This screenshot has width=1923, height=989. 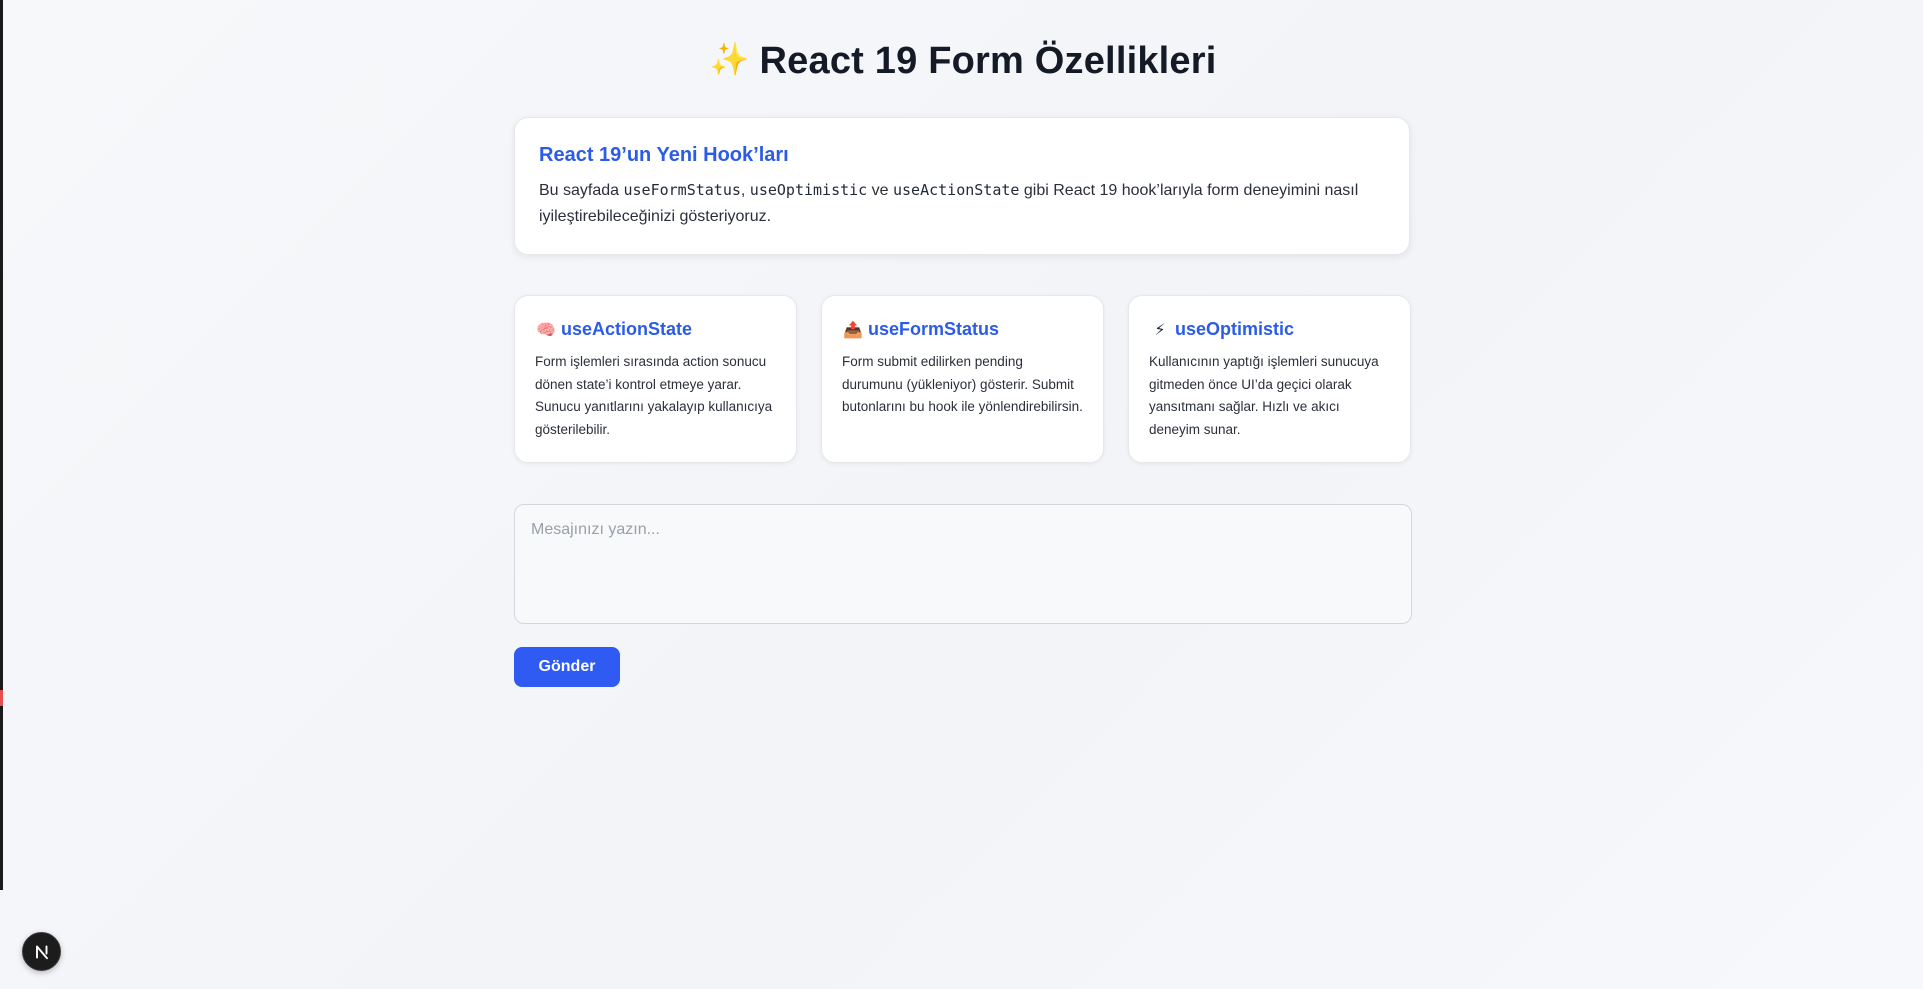 What do you see at coordinates (567, 667) in the screenshot?
I see `send-button: Gönder` at bounding box center [567, 667].